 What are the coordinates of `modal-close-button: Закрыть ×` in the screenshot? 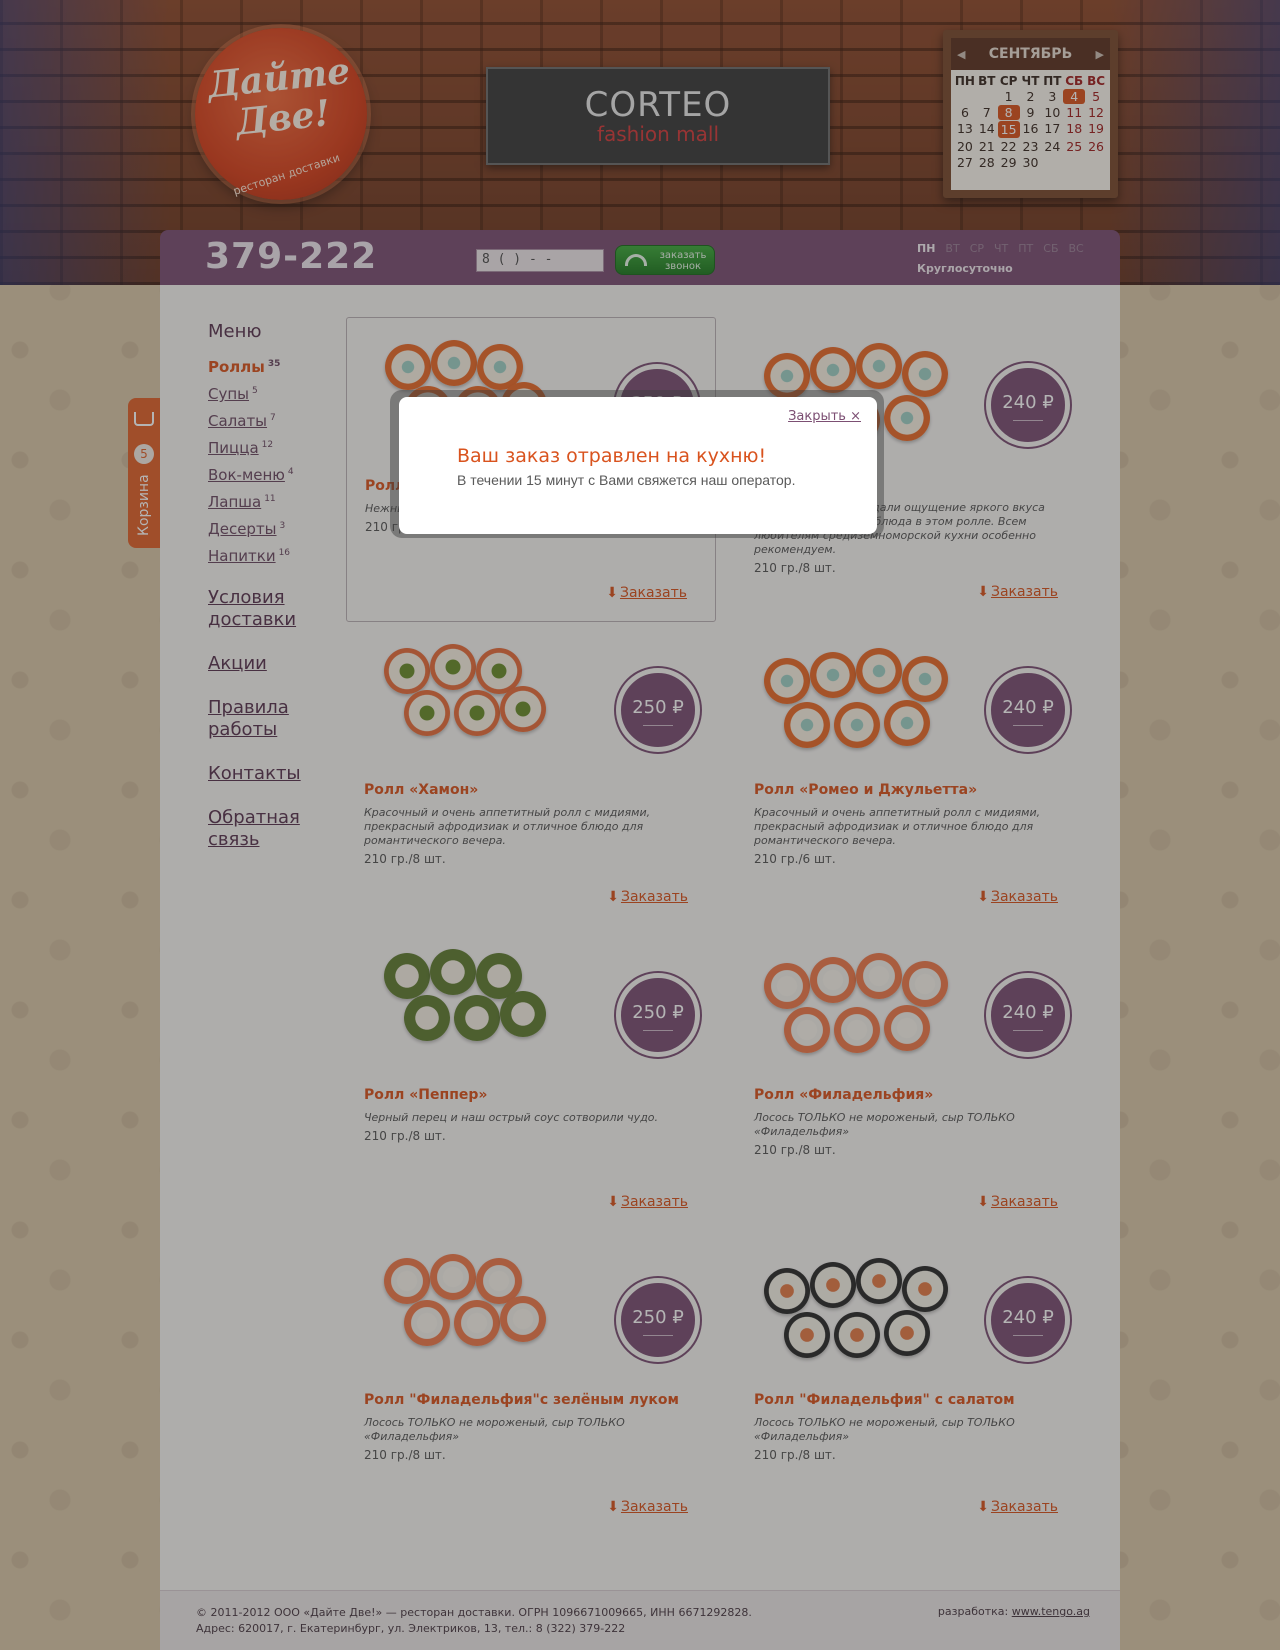 It's located at (824, 416).